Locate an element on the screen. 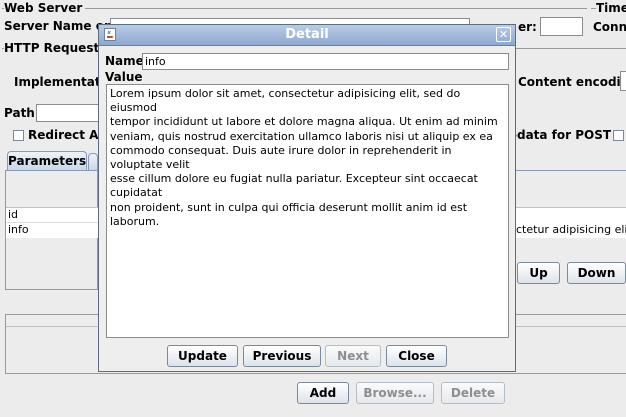 The image size is (626, 417). timeouts-group-title: Time is located at coordinates (611, 8).